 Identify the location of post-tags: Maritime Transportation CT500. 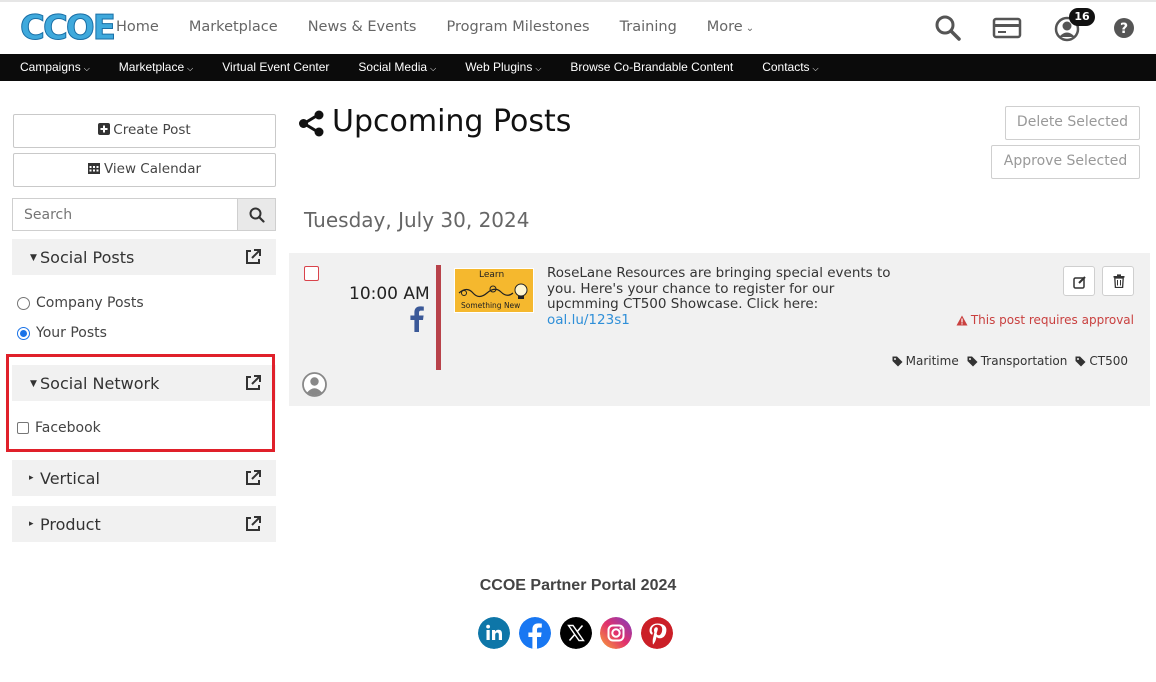
(1006, 361).